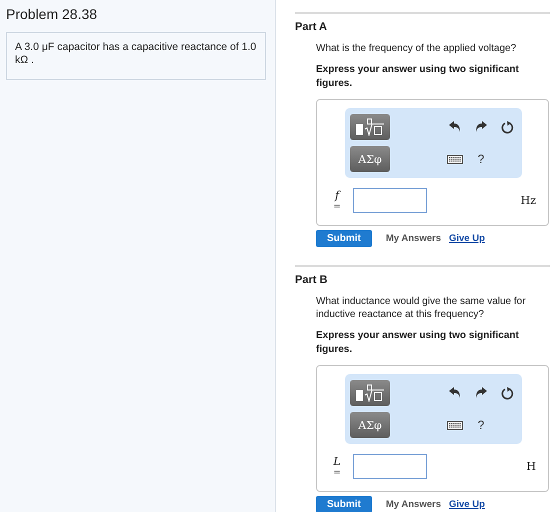 The width and height of the screenshot is (560, 512). Describe the element at coordinates (417, 48) in the screenshot. I see `question-text: What is the frequency of the applied voltage?` at that location.